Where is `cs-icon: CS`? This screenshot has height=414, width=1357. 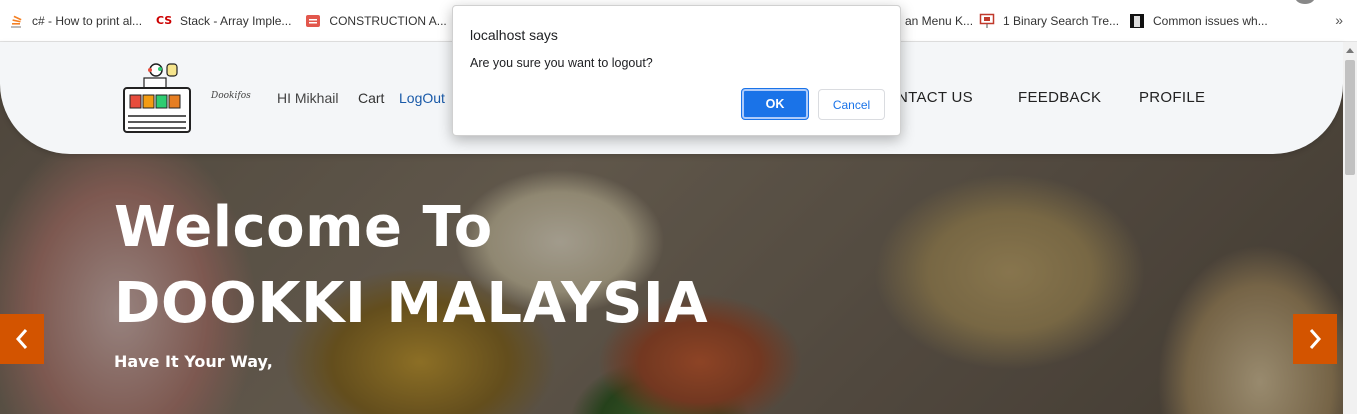
cs-icon: CS is located at coordinates (164, 20).